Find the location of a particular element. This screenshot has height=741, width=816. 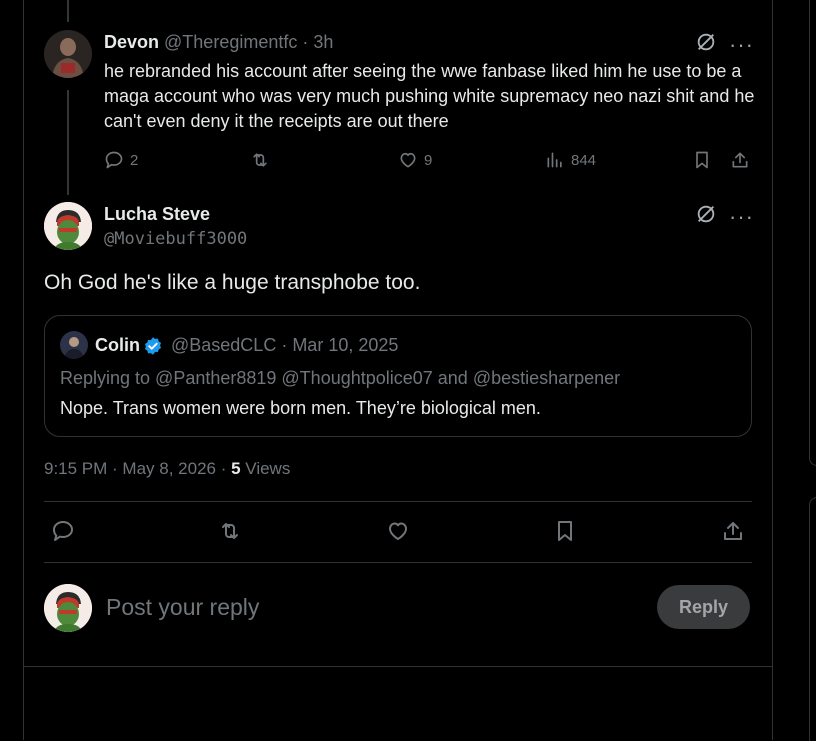

author-name-text: Lucha Steve is located at coordinates (157, 214).